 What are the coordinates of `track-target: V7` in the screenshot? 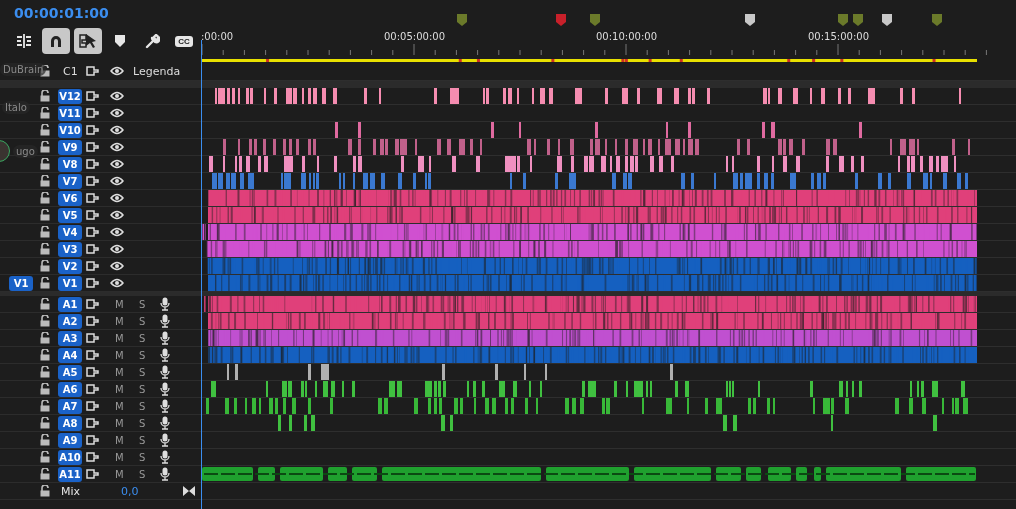 It's located at (70, 181).